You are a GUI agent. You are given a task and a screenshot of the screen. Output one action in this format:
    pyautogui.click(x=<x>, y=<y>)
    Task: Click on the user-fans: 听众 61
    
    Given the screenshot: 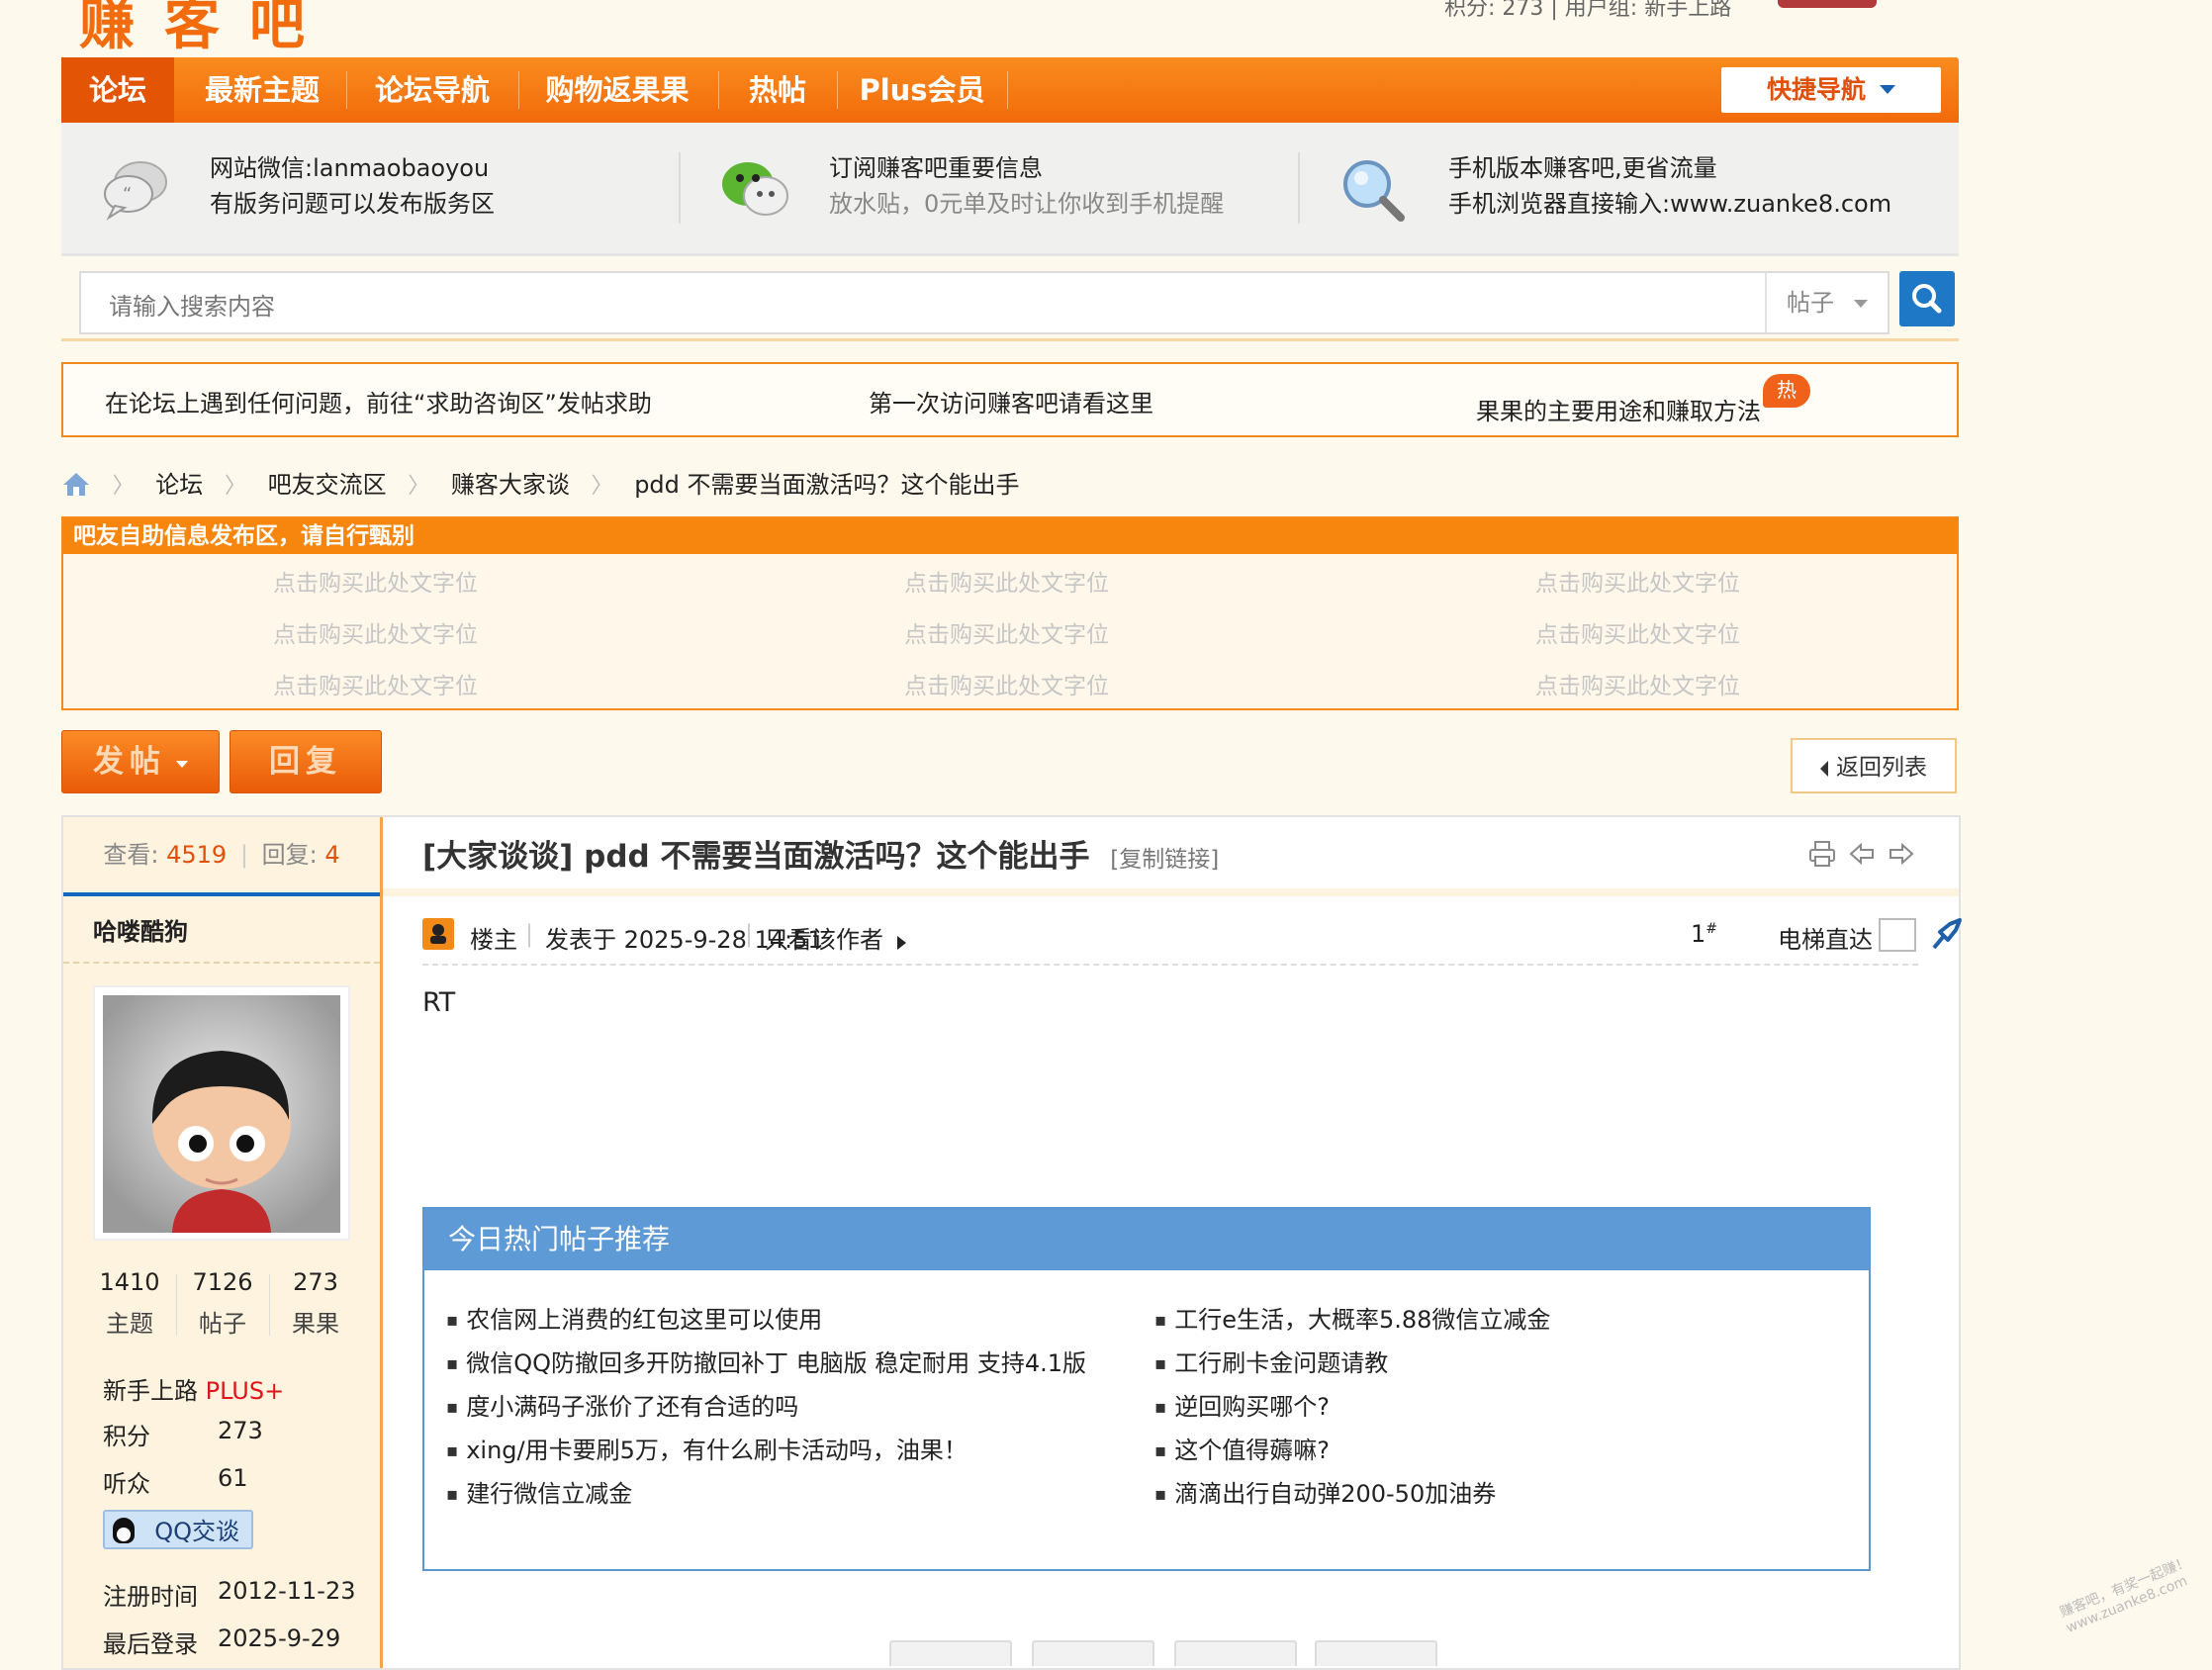 What is the action you would take?
    pyautogui.click(x=175, y=1482)
    